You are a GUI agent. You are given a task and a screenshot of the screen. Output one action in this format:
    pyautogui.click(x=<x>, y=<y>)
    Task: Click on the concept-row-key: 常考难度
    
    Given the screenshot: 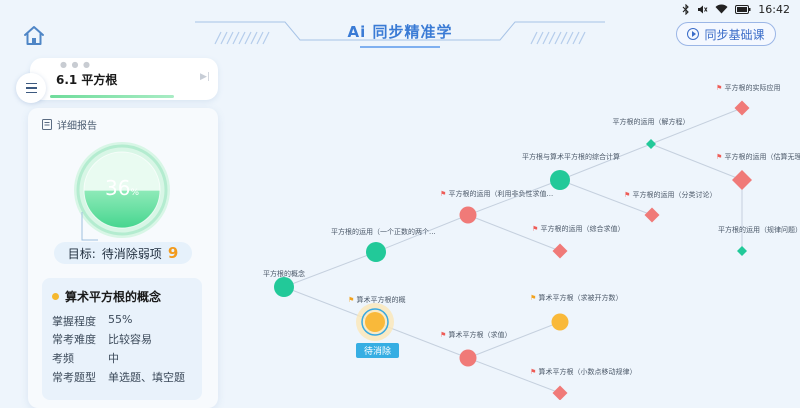 What is the action you would take?
    pyautogui.click(x=74, y=339)
    